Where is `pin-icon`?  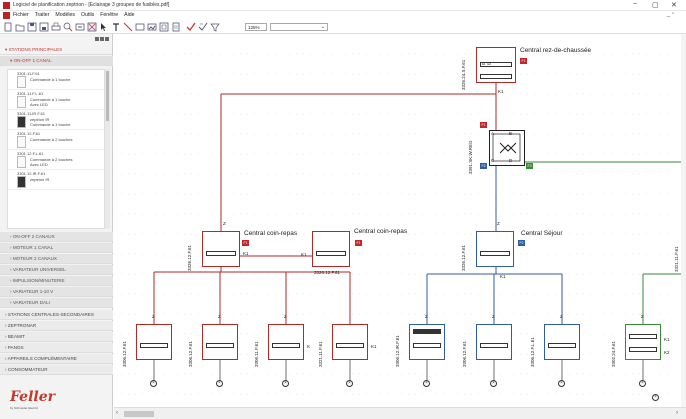
pin-icon is located at coordinates (97, 39).